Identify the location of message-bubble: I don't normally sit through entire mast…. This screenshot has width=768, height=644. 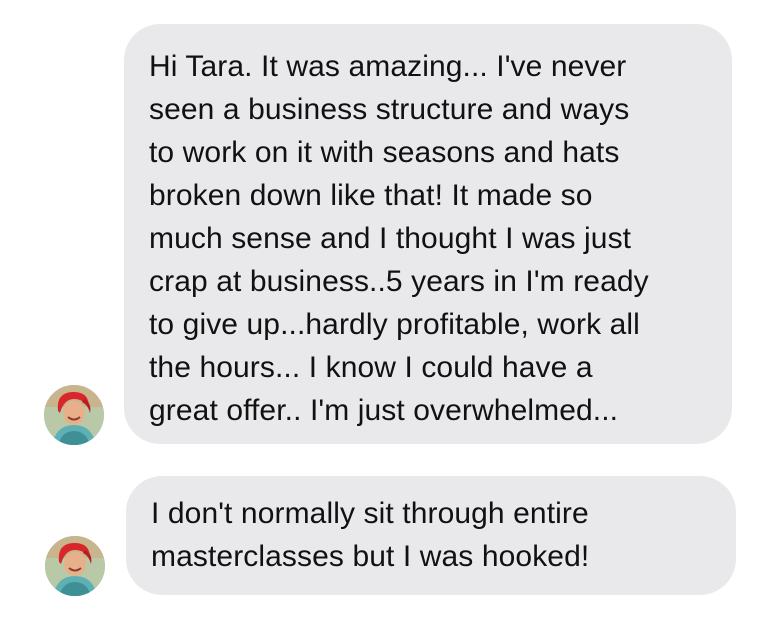
(431, 535).